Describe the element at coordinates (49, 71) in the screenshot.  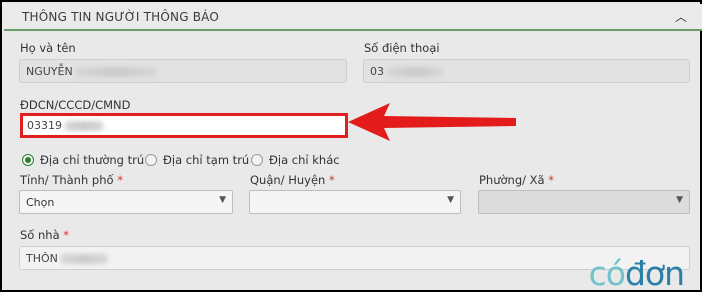
I see `ho-ten-value: NGUYỄN` at that location.